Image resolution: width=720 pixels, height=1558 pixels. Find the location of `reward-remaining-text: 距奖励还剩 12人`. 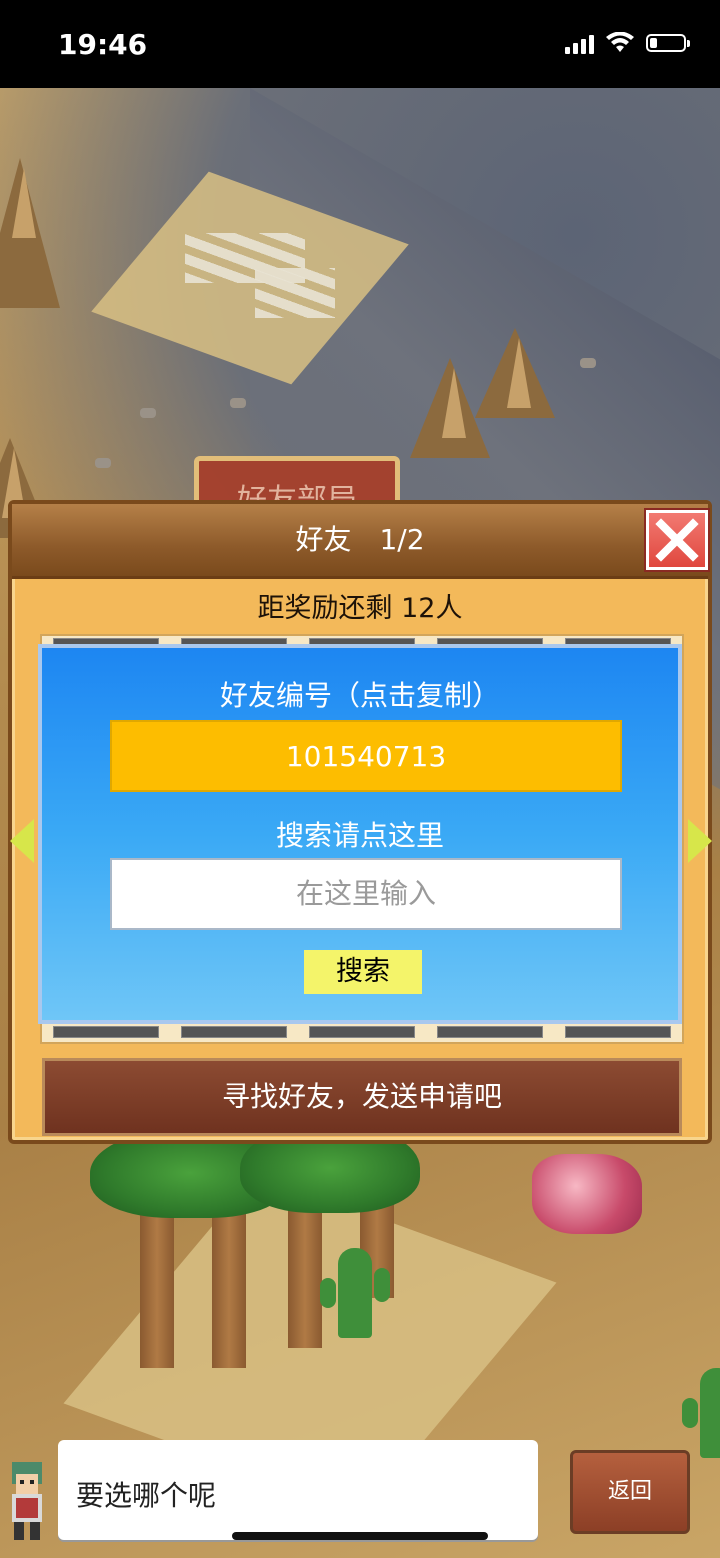

reward-remaining-text: 距奖励还剩 12人 is located at coordinates (360, 608).